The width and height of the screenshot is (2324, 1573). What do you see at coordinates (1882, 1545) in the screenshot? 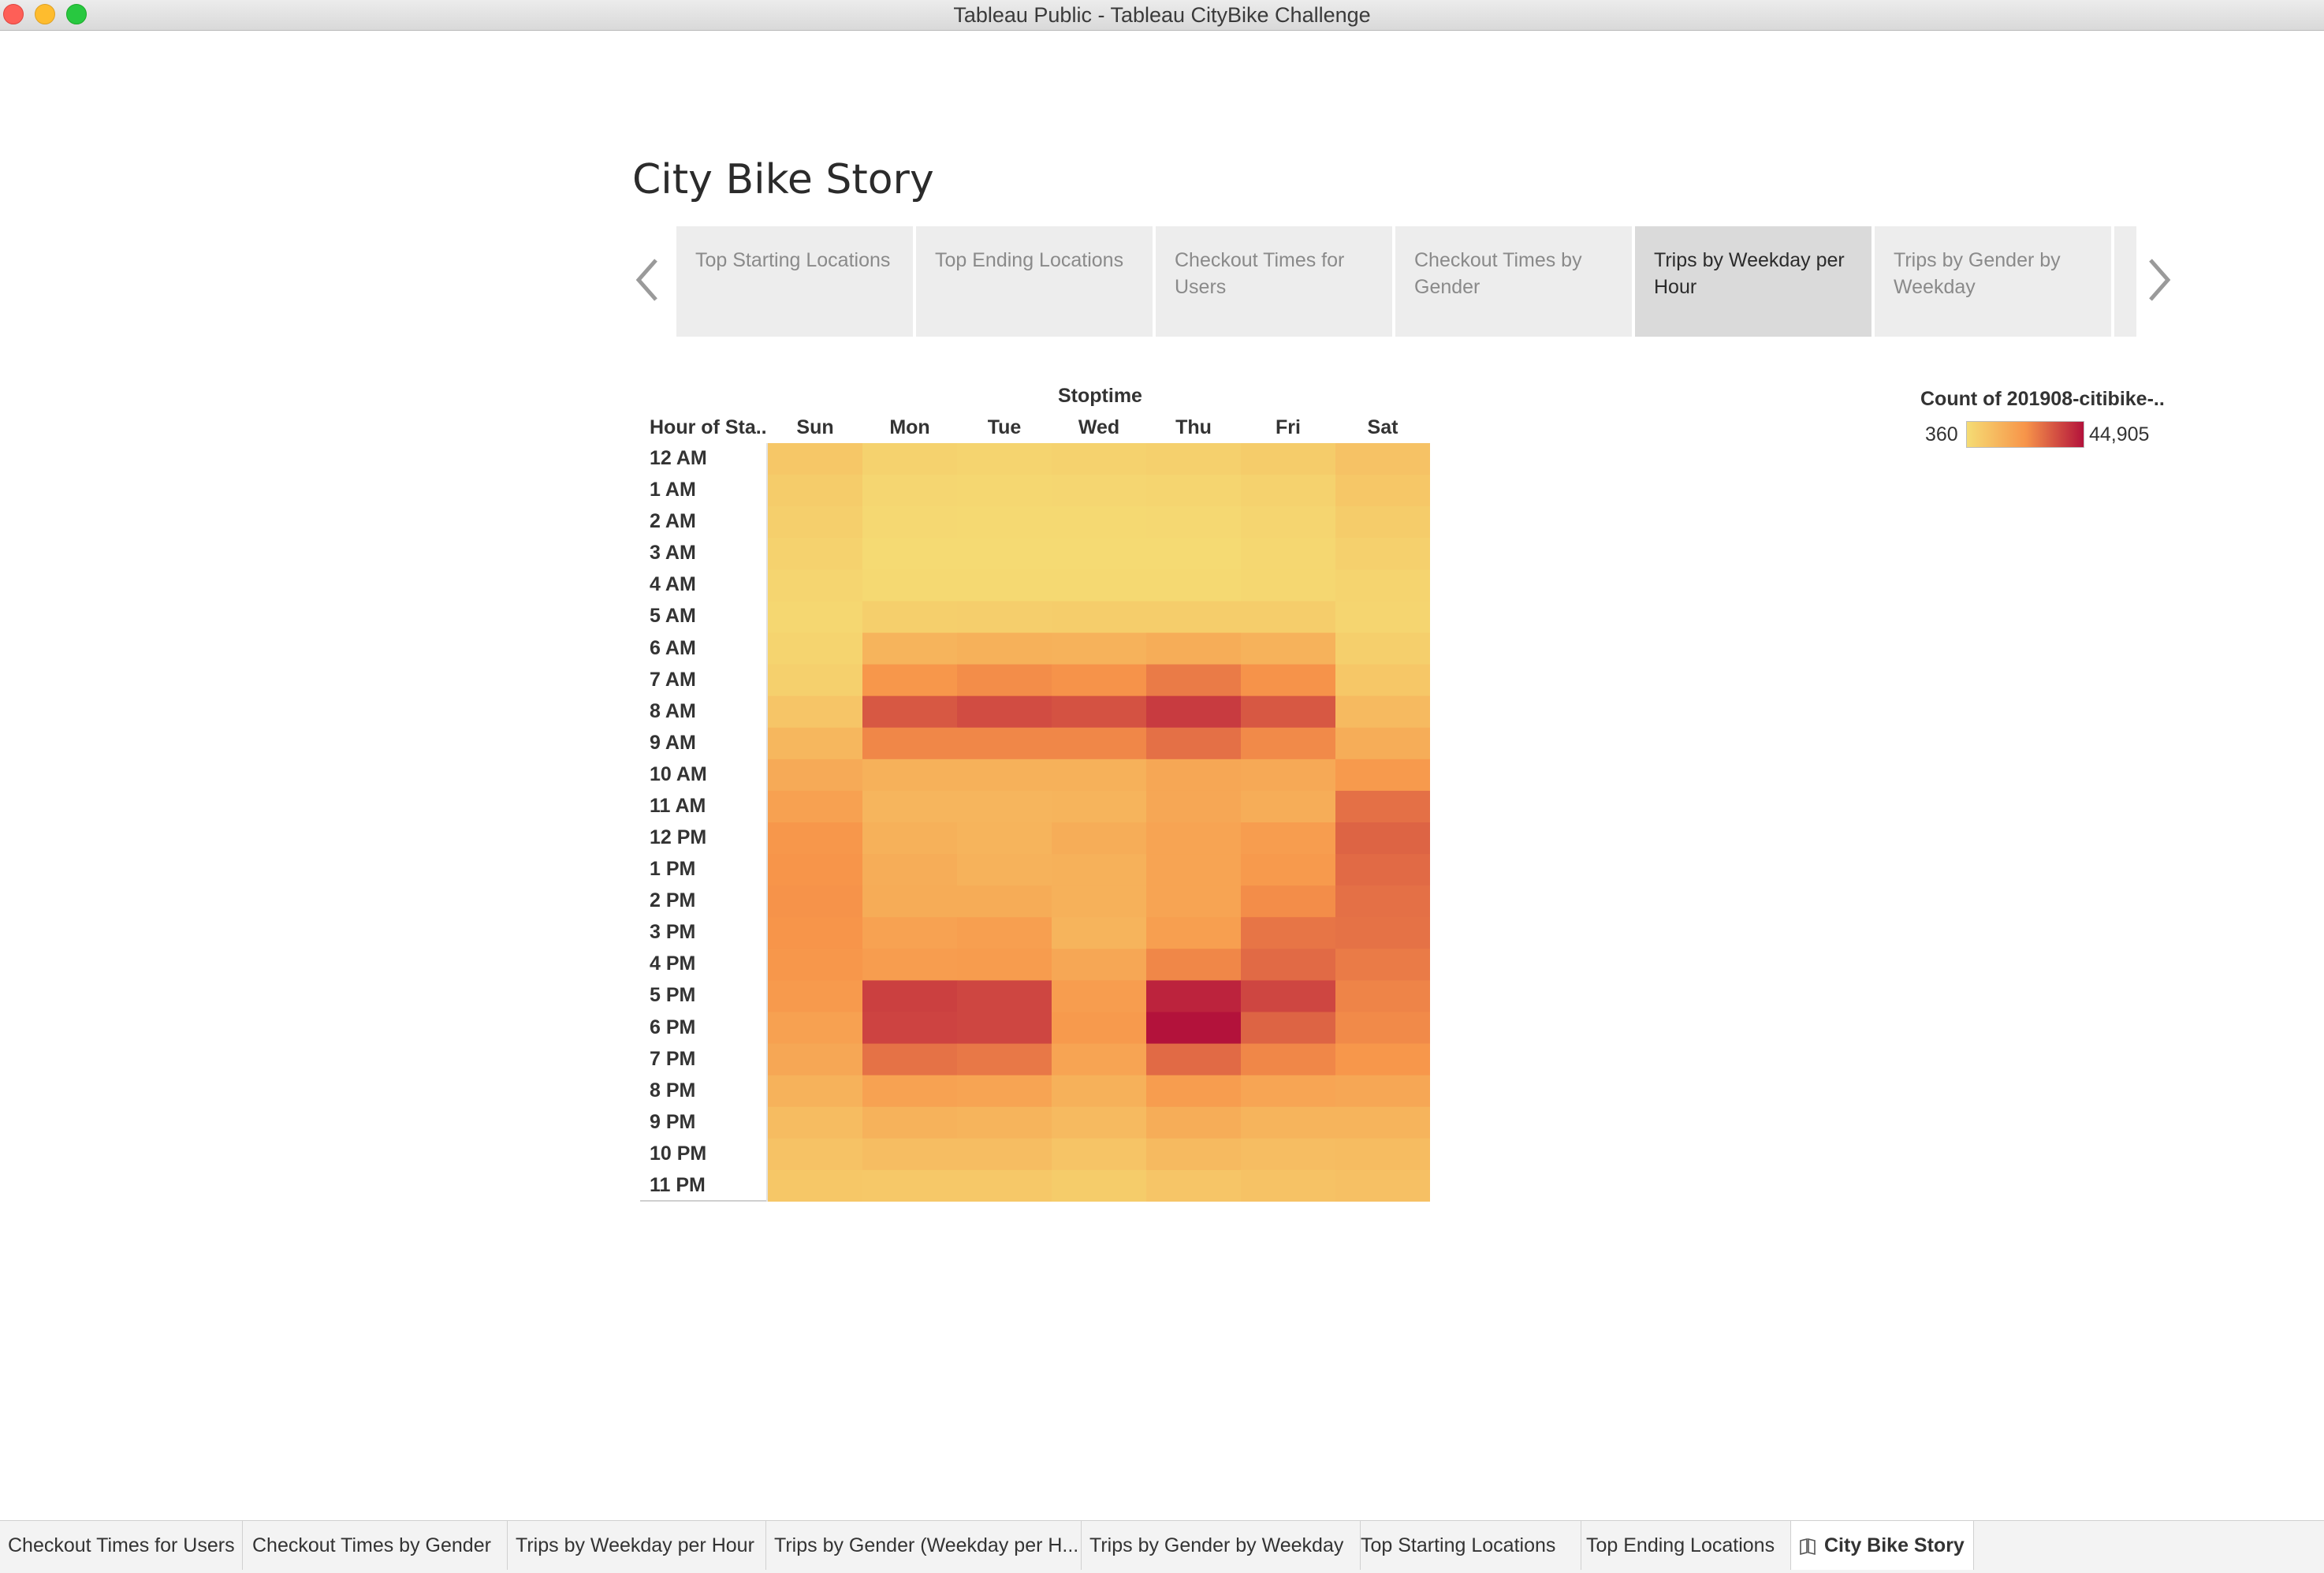
I see `tab-city-bike-story: City Bike Story` at bounding box center [1882, 1545].